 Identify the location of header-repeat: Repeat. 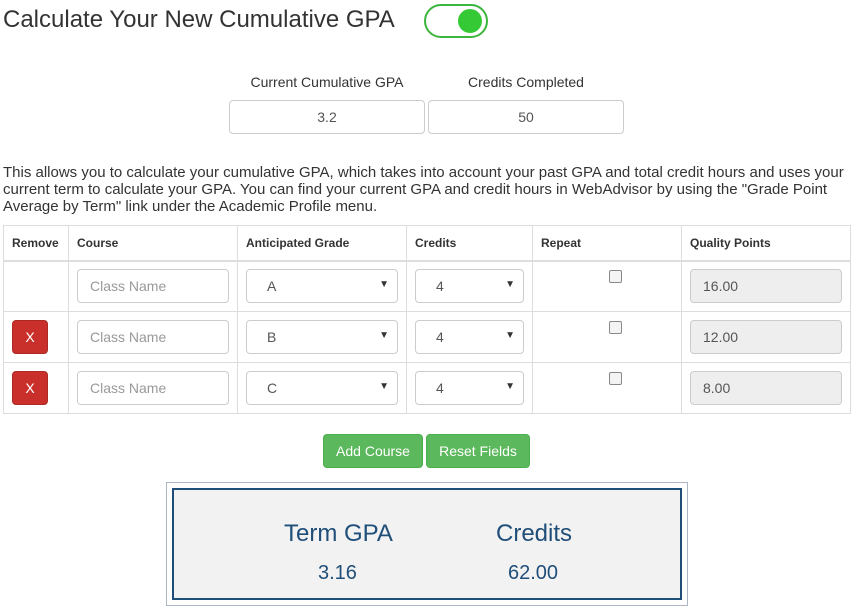
(607, 243).